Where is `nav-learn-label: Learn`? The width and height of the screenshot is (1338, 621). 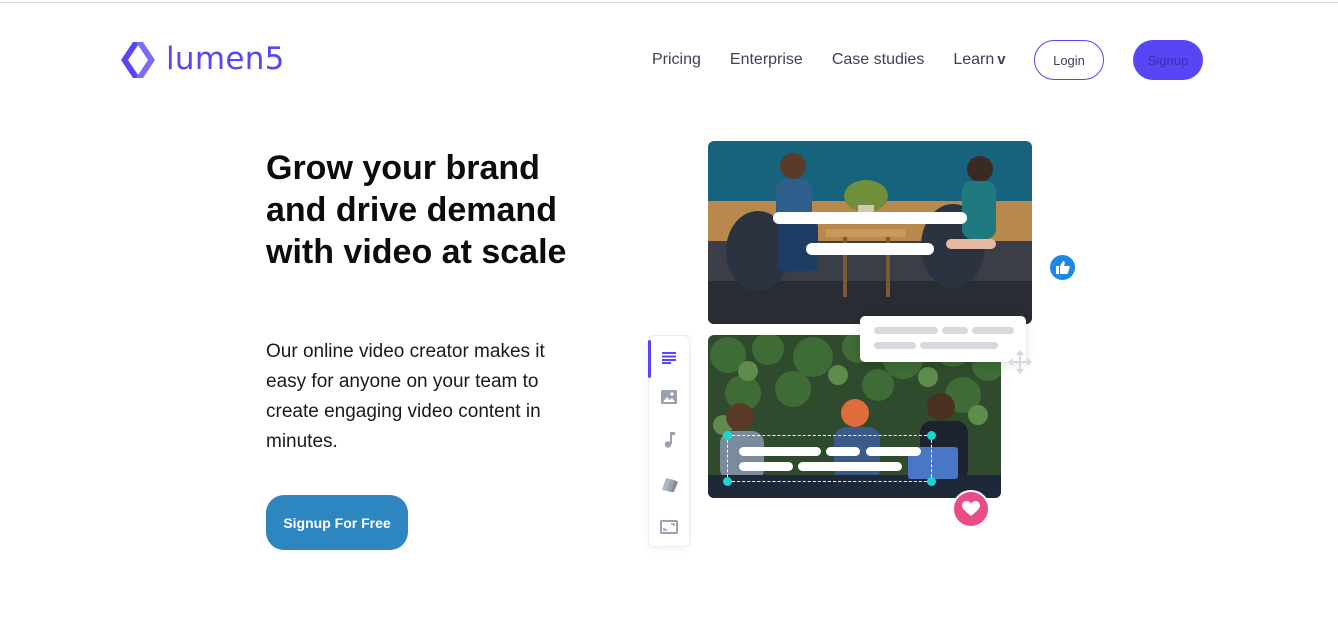
nav-learn-label: Learn is located at coordinates (974, 59).